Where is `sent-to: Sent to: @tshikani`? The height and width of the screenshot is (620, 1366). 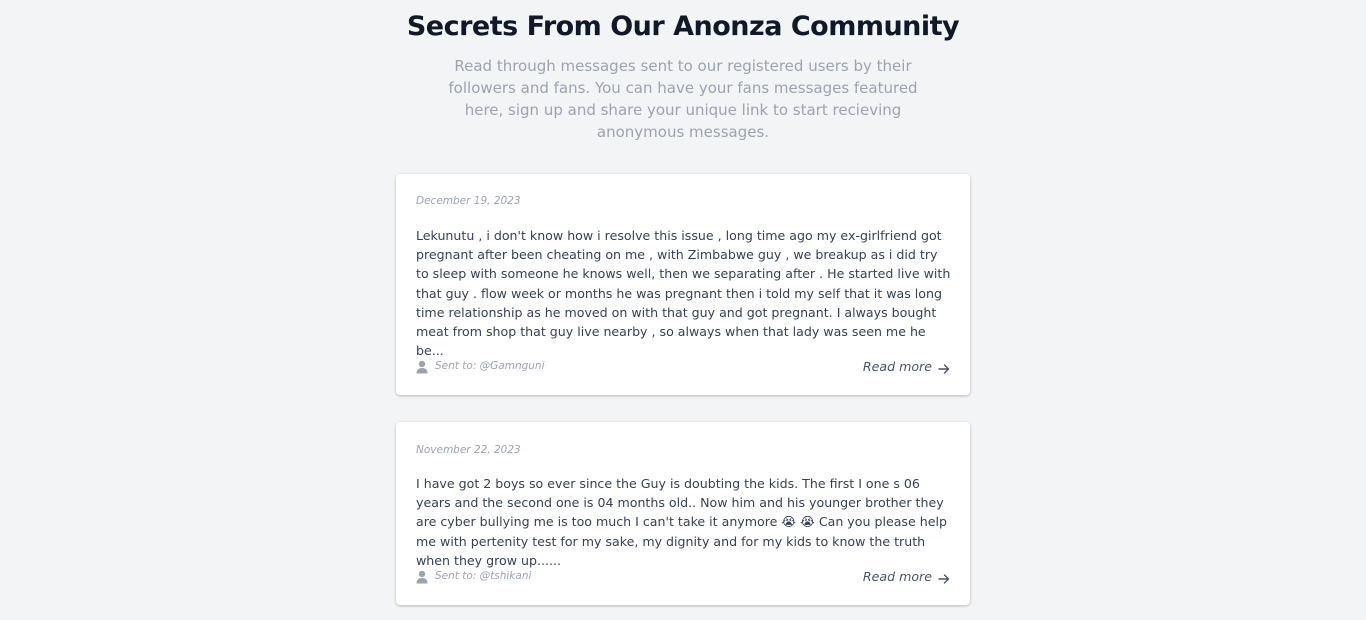
sent-to: Sent to: @tshikani is located at coordinates (474, 576).